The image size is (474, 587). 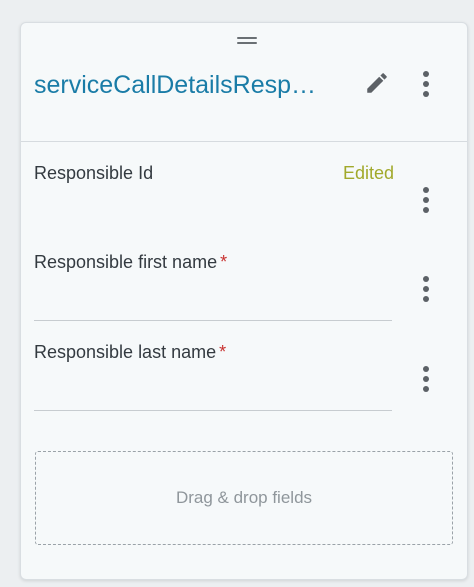 I want to click on drag-handle-icon, so click(x=247, y=41).